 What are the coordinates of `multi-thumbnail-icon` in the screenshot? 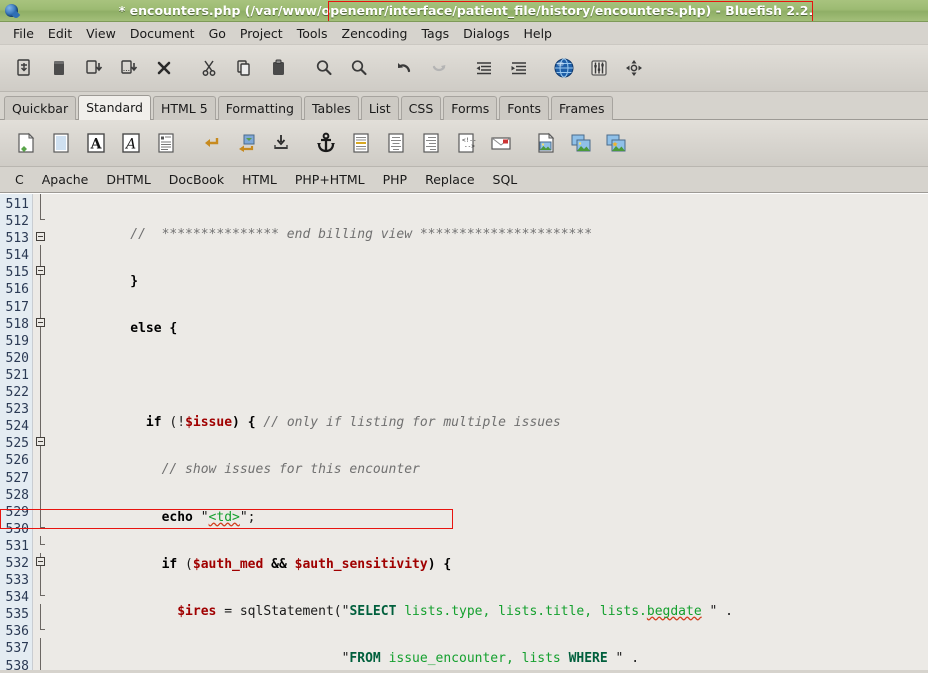 It's located at (580, 143).